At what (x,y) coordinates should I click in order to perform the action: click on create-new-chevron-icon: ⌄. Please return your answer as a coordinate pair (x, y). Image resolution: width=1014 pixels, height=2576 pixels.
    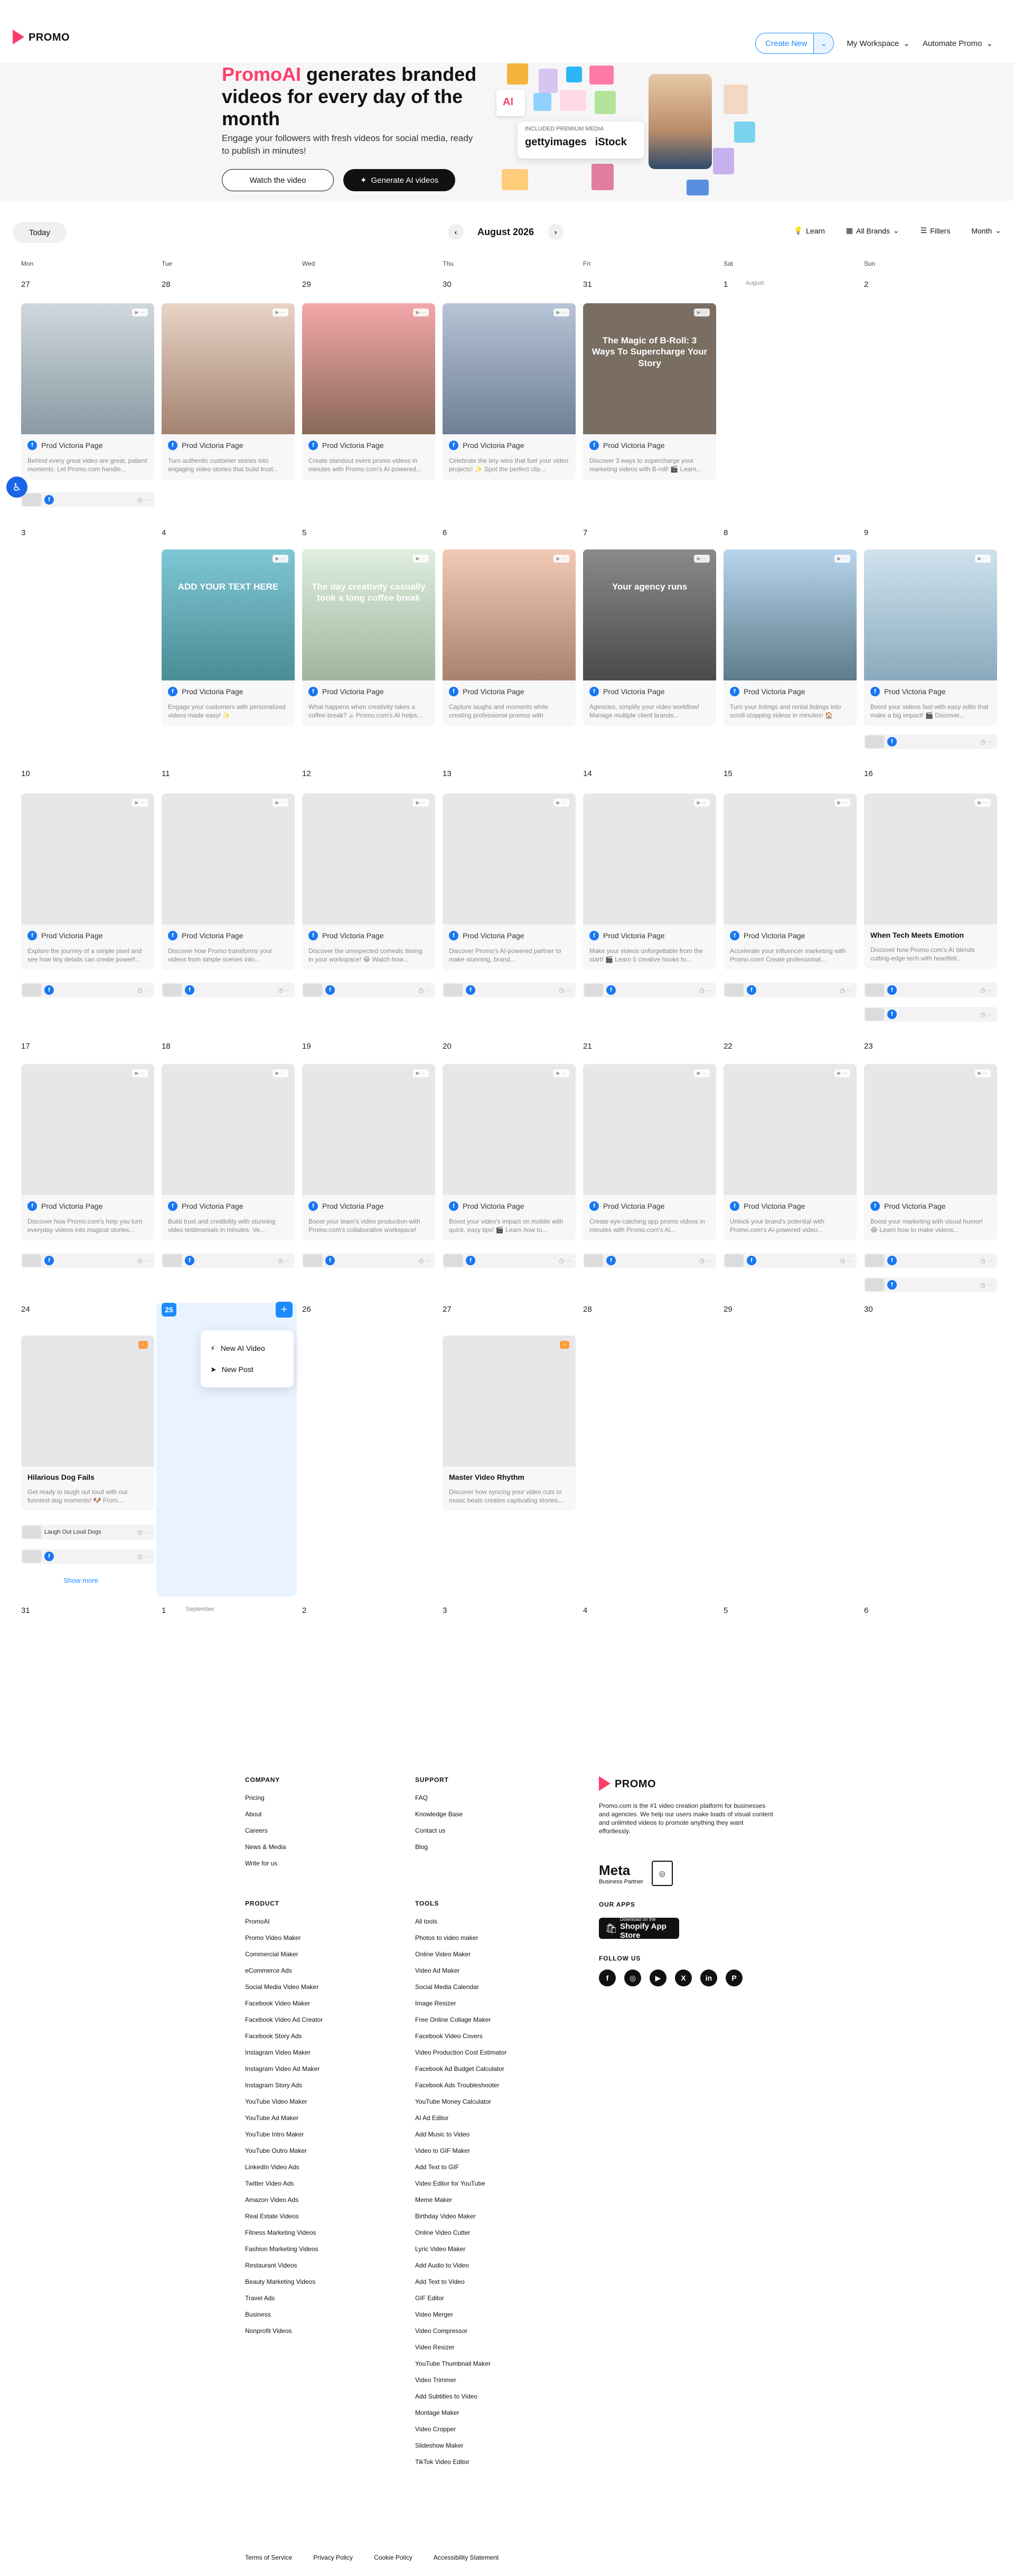
    Looking at the image, I should click on (823, 43).